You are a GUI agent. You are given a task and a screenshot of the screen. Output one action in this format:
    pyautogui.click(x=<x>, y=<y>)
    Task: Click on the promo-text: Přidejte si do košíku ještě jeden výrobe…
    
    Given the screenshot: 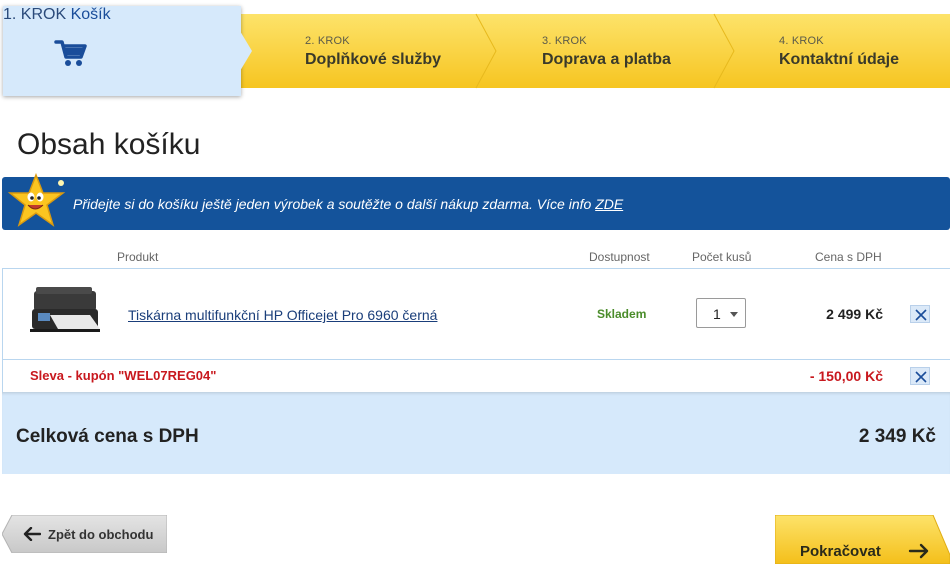 What is the action you would take?
    pyautogui.click(x=348, y=204)
    